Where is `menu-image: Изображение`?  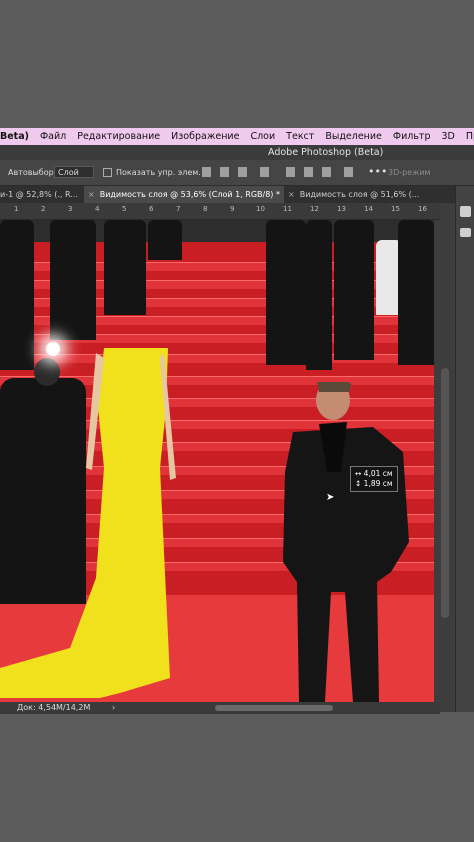
menu-image: Изображение is located at coordinates (205, 136).